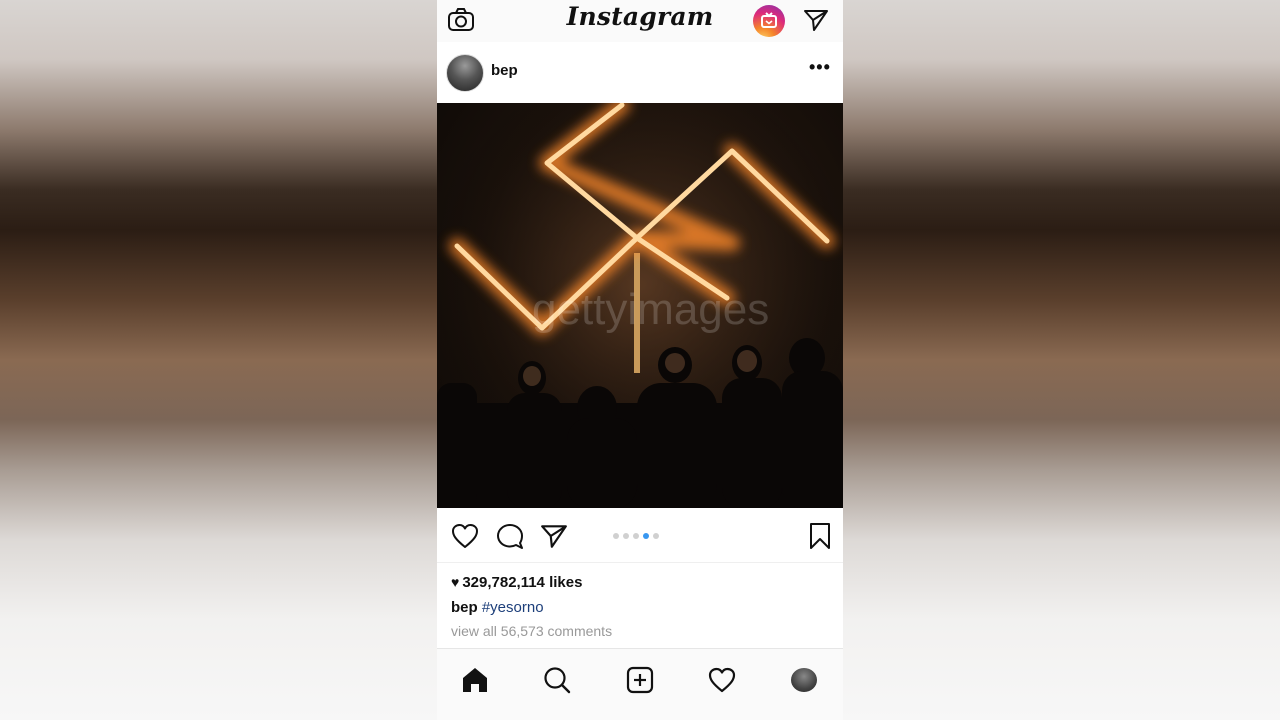 The height and width of the screenshot is (720, 1280). What do you see at coordinates (531, 631) in the screenshot?
I see `view-comments-link: view all 56,573 comments` at bounding box center [531, 631].